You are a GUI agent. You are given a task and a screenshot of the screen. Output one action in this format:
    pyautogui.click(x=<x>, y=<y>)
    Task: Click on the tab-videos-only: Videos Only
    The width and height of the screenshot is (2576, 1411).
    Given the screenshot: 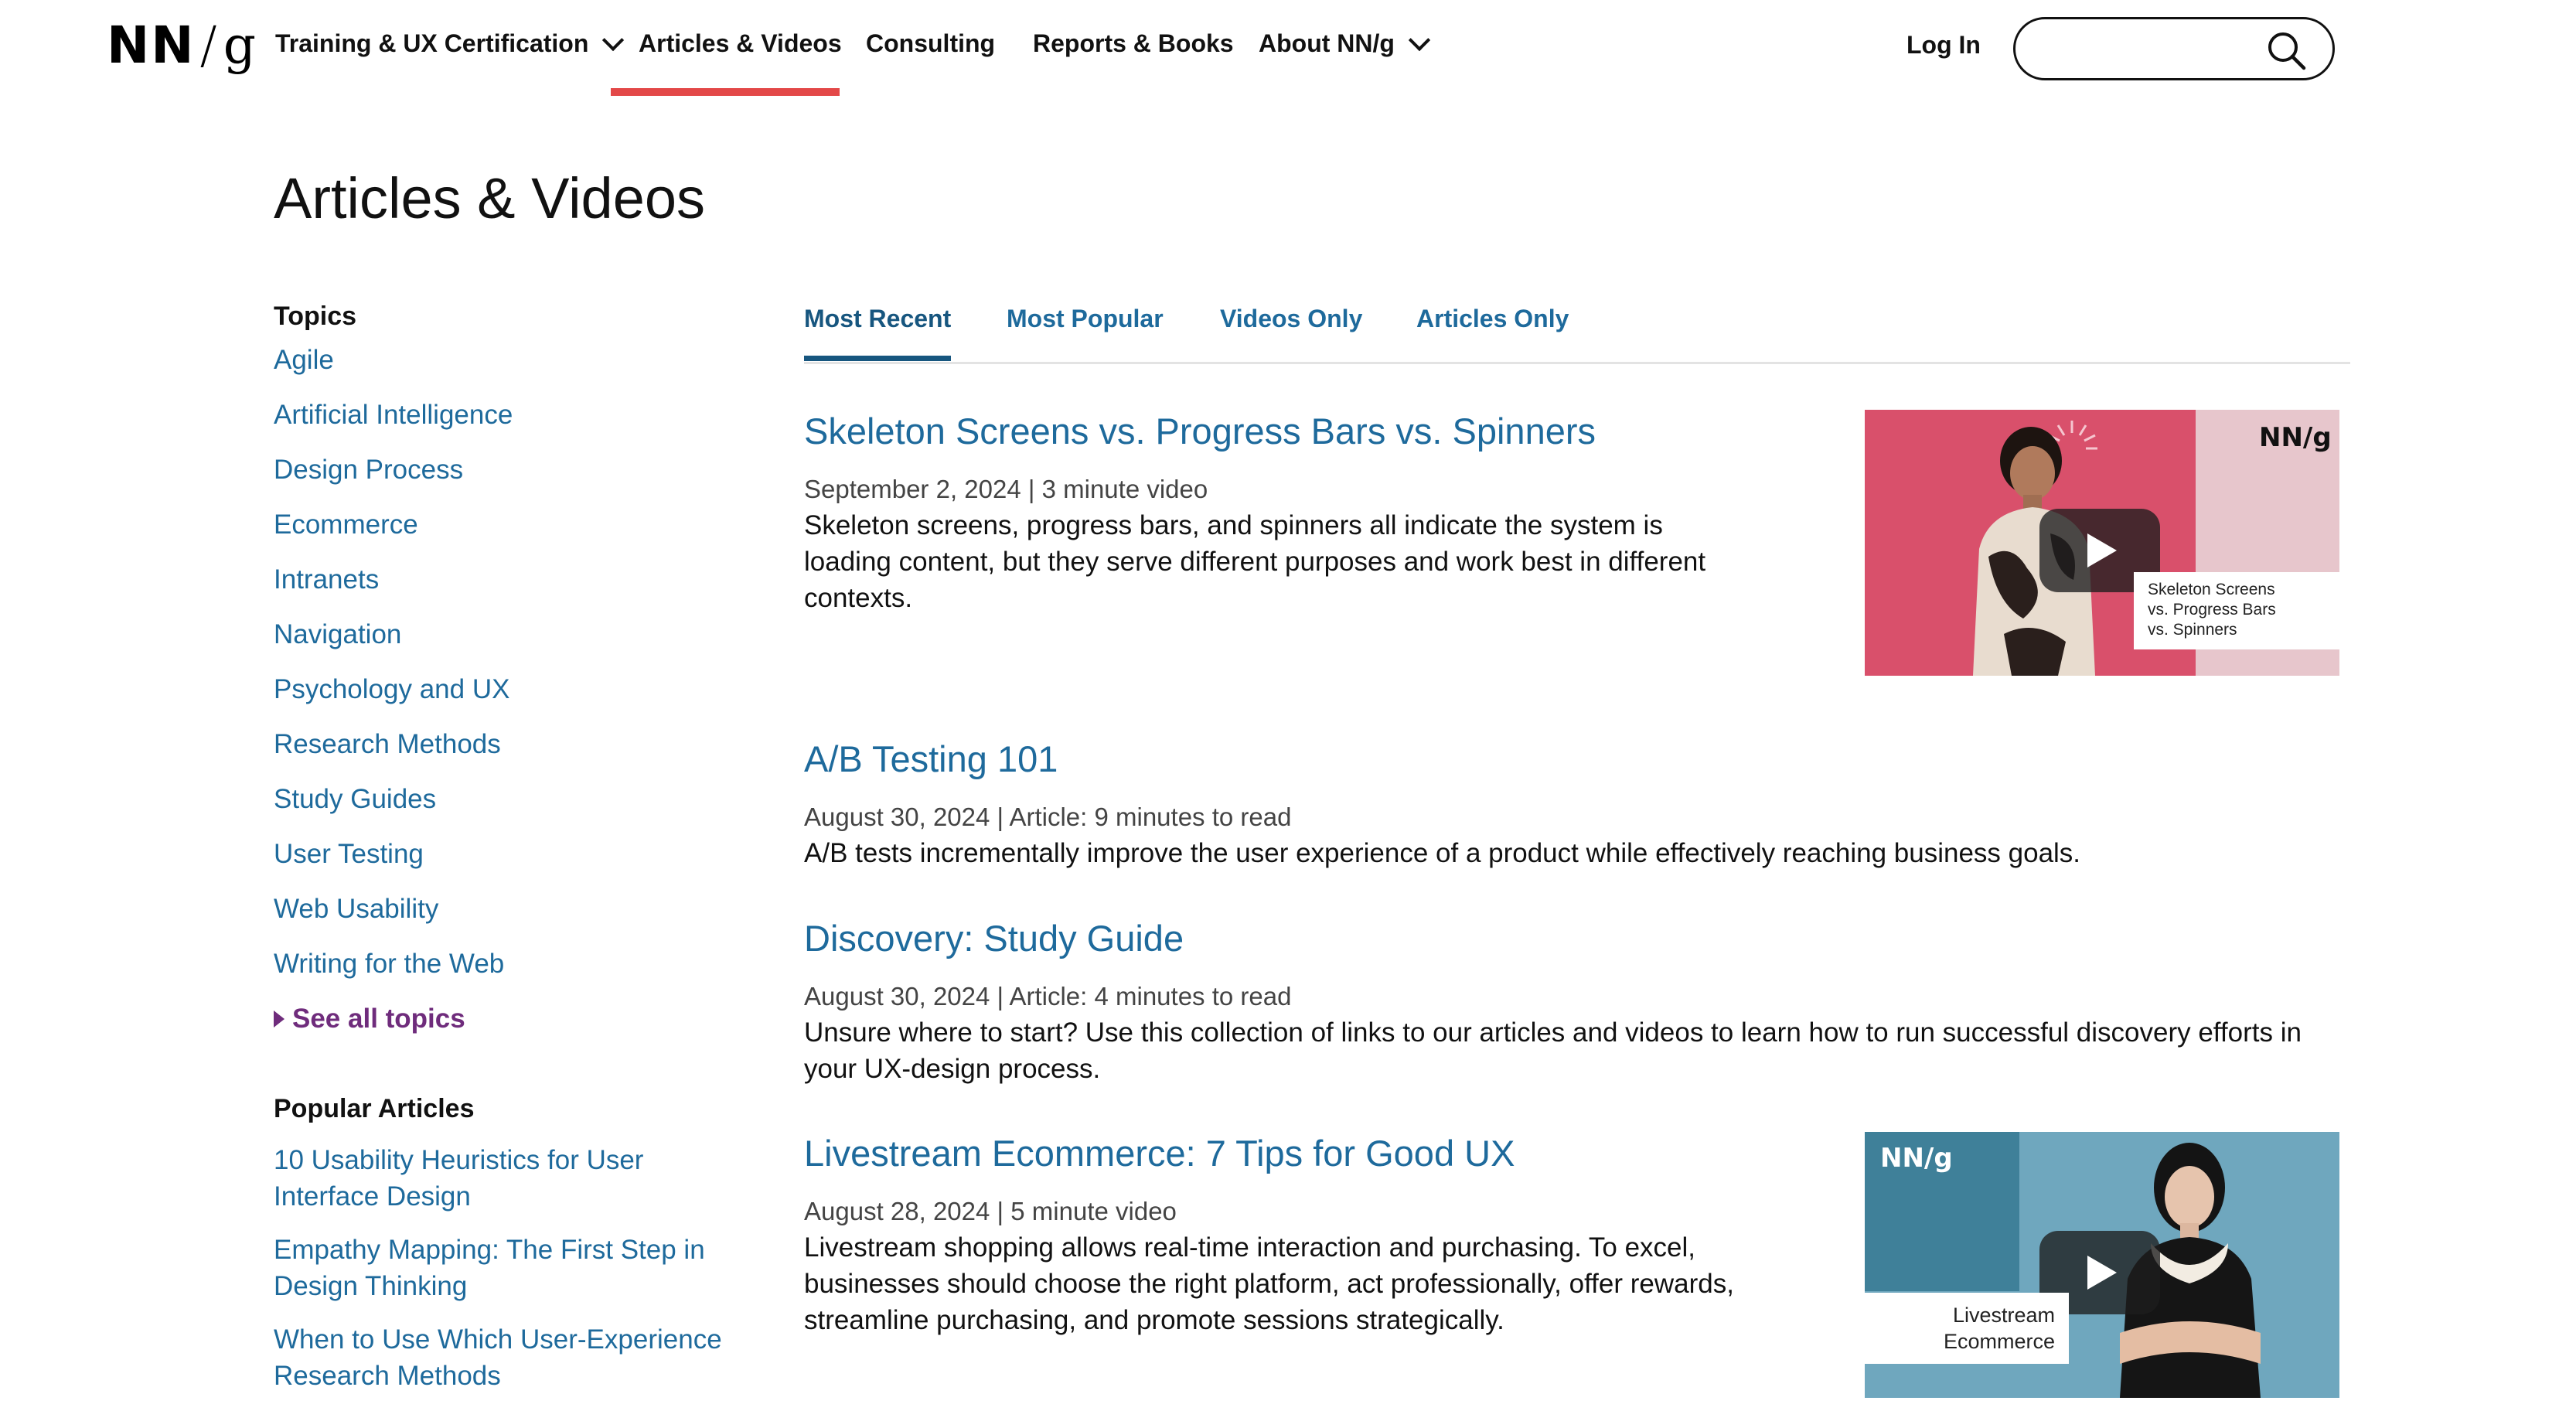 What is the action you would take?
    pyautogui.click(x=1291, y=332)
    